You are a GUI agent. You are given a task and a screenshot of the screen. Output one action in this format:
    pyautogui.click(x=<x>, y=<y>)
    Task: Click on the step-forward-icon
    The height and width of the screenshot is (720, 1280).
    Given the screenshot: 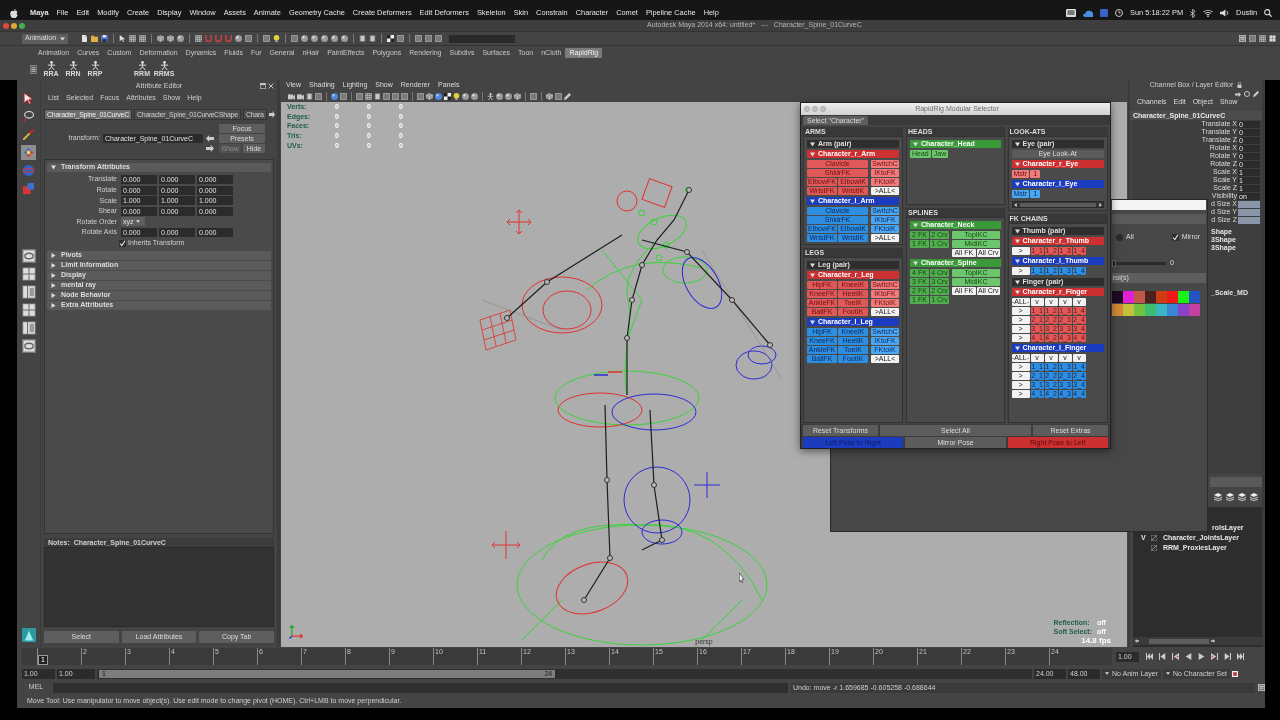 What is the action you would take?
    pyautogui.click(x=1227, y=656)
    